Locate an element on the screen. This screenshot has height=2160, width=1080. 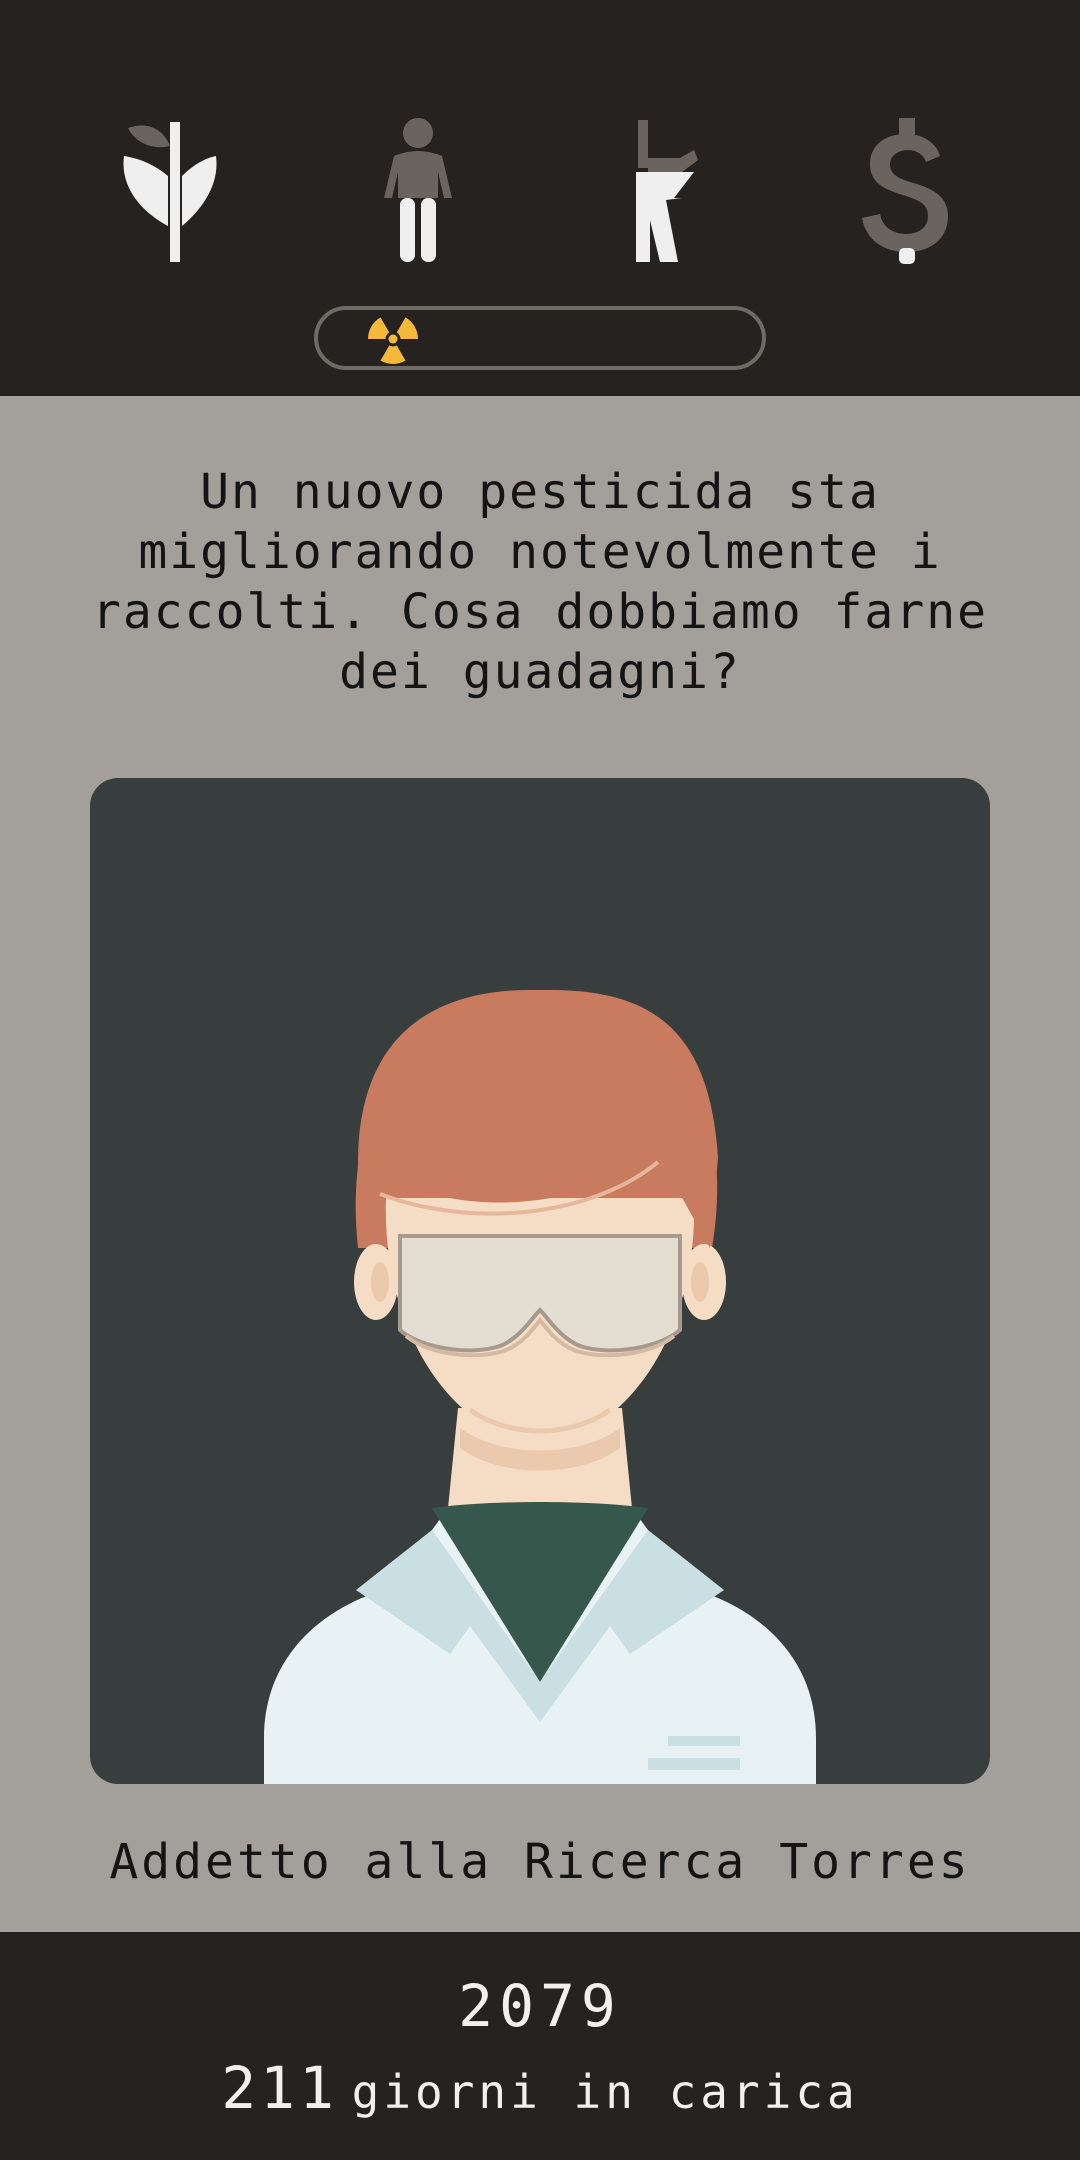
plant-icon is located at coordinates (175, 191).